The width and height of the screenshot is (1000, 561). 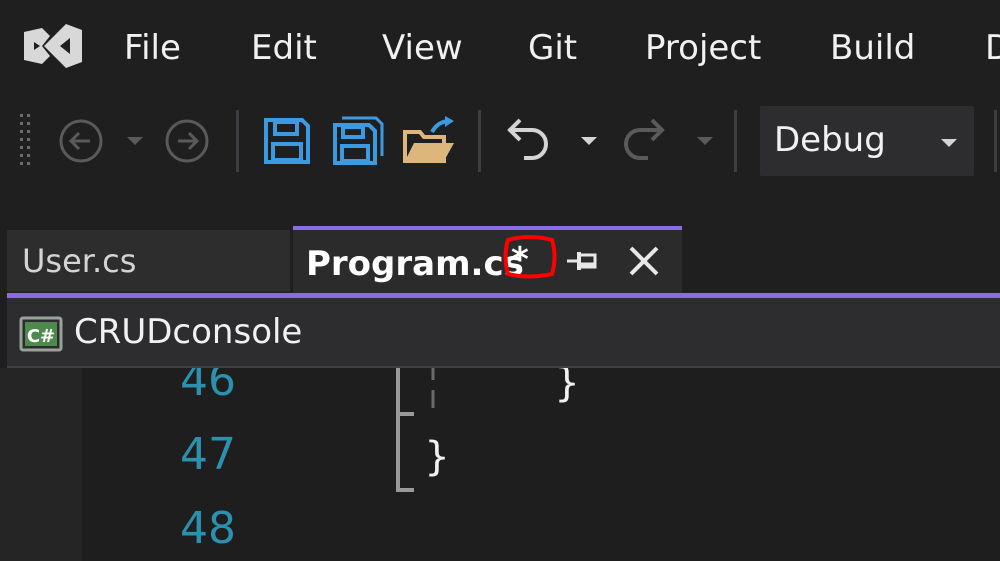 I want to click on indent-guide, so click(x=433, y=388).